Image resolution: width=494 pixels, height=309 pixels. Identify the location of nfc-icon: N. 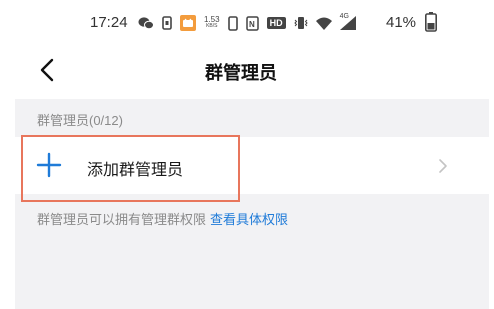
(252, 23).